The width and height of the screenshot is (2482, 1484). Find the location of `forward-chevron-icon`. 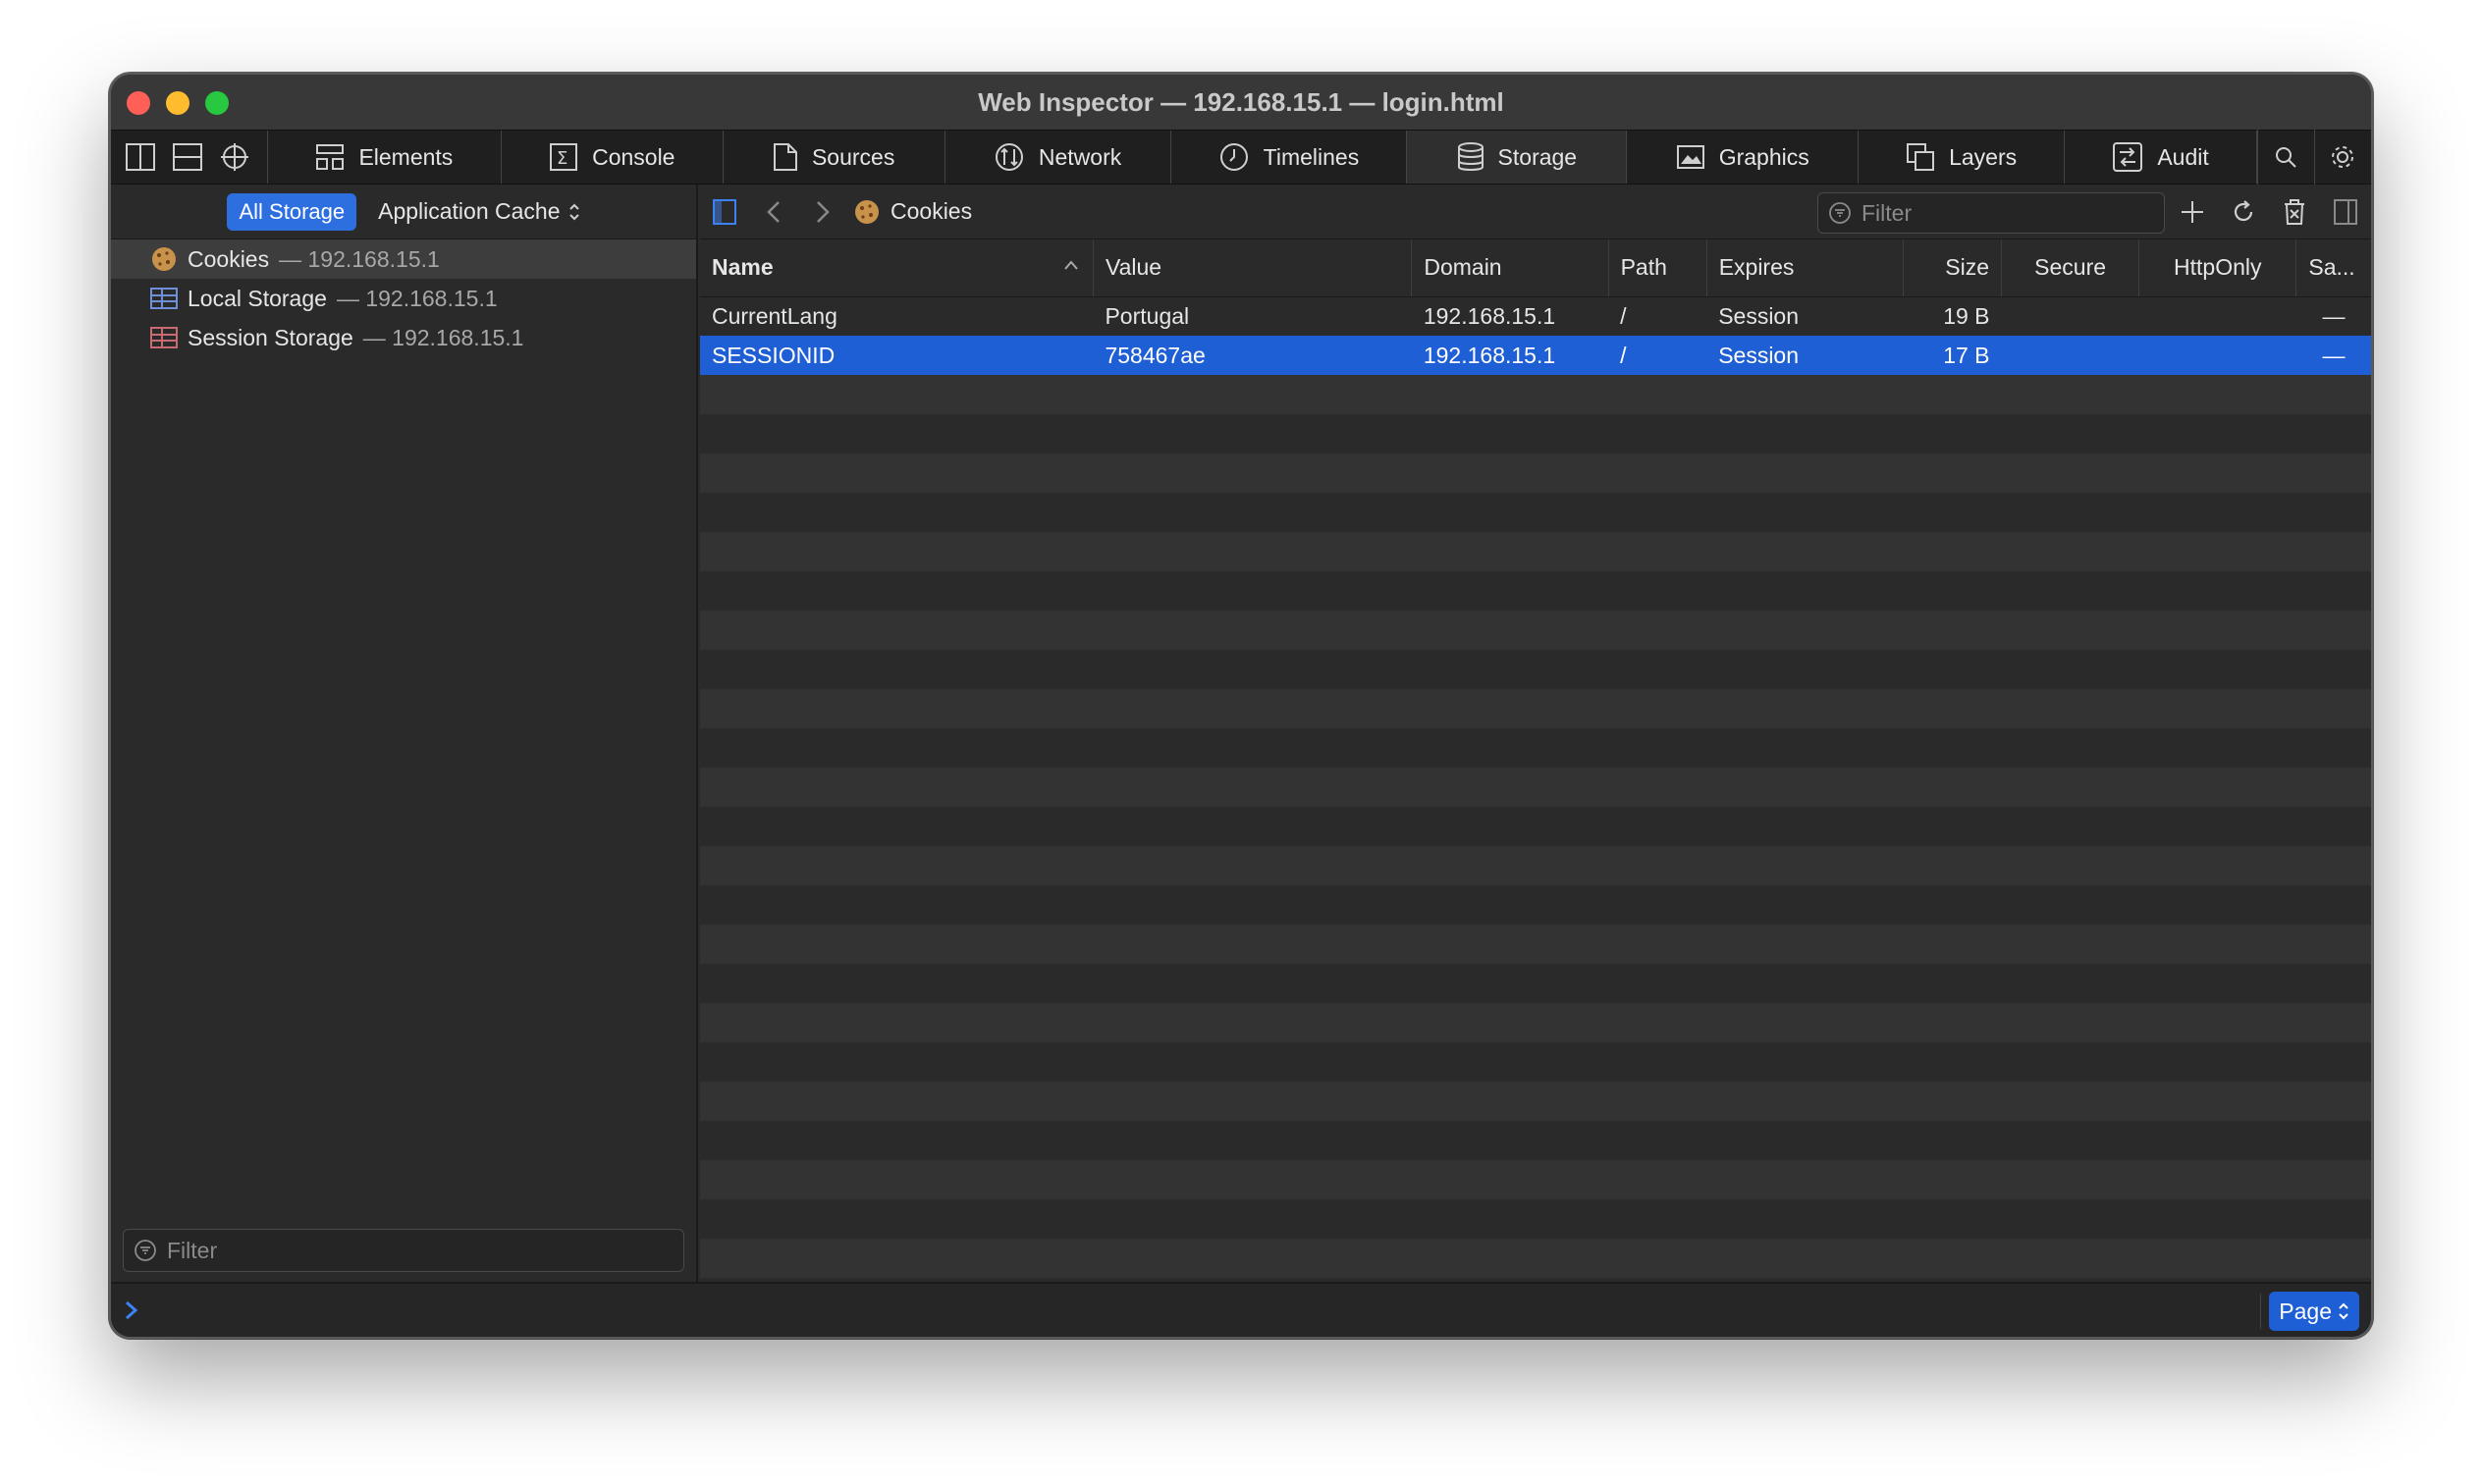

forward-chevron-icon is located at coordinates (823, 212).